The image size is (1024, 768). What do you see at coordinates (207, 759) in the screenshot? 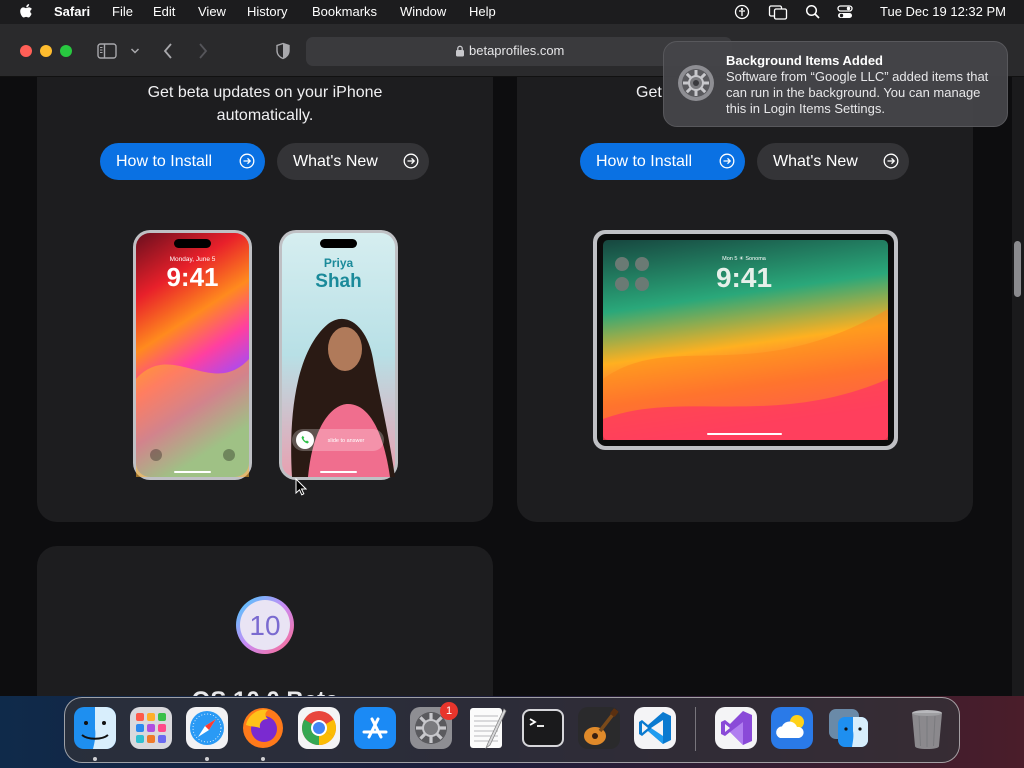
I see `safari-running-indicator` at bounding box center [207, 759].